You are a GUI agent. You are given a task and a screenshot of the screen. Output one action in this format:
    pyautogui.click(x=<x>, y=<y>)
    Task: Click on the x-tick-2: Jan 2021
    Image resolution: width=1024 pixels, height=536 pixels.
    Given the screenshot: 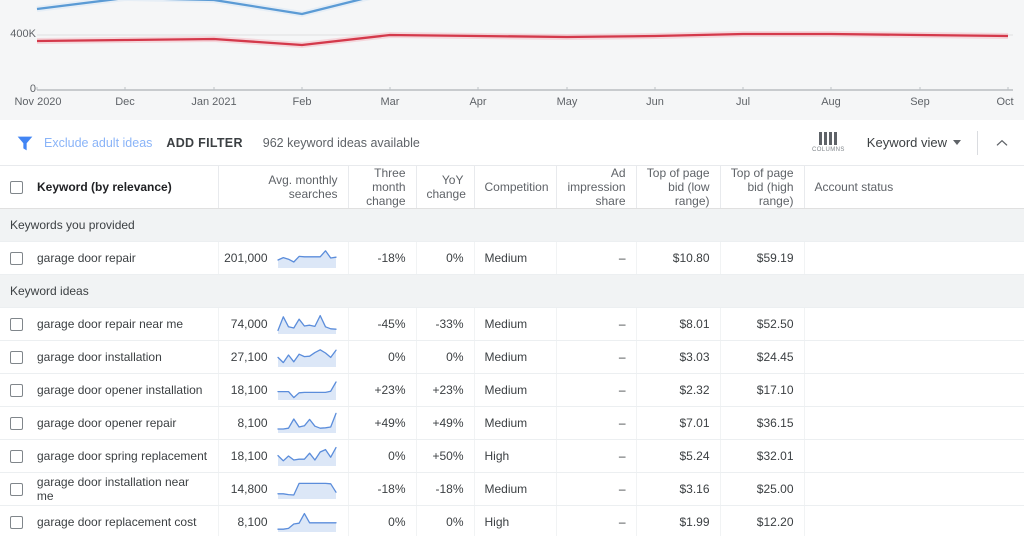 What is the action you would take?
    pyautogui.click(x=214, y=102)
    